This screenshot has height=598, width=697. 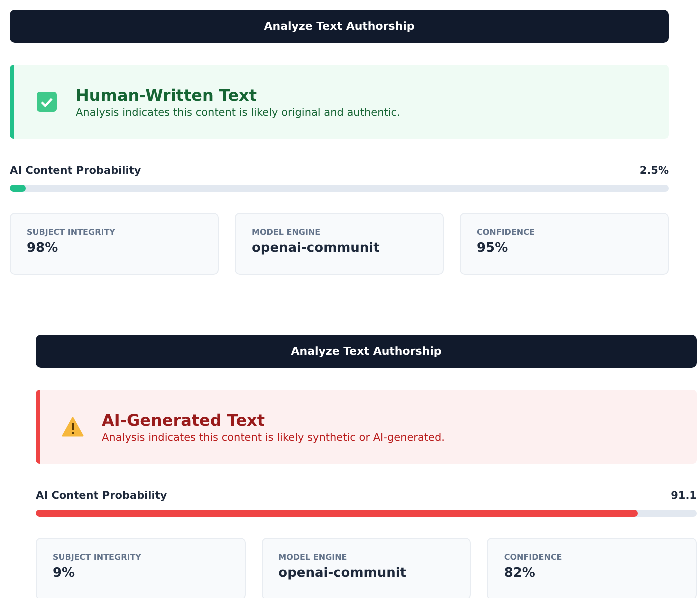 What do you see at coordinates (654, 171) in the screenshot?
I see `probability-value: 2.5%` at bounding box center [654, 171].